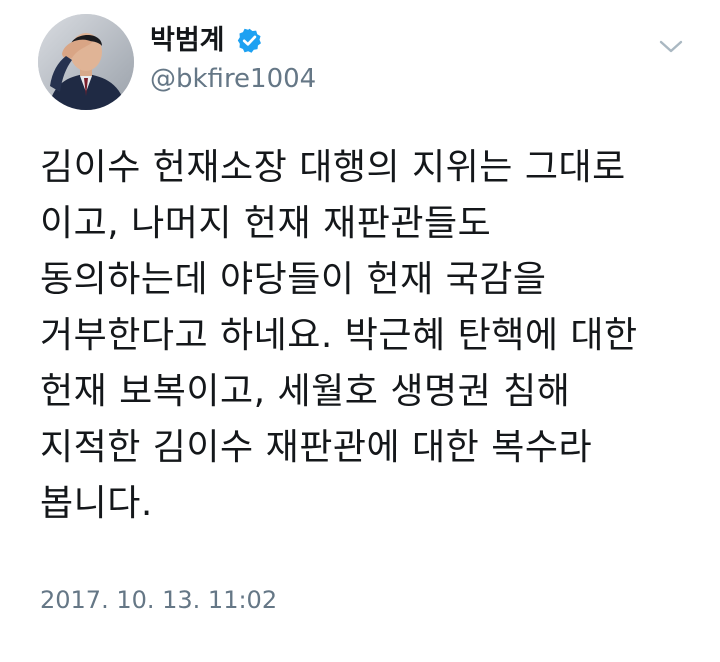 This screenshot has width=720, height=662. I want to click on tweet-text-line: 김이수 헌재소장 대행의 지위는 그대로, so click(333, 167).